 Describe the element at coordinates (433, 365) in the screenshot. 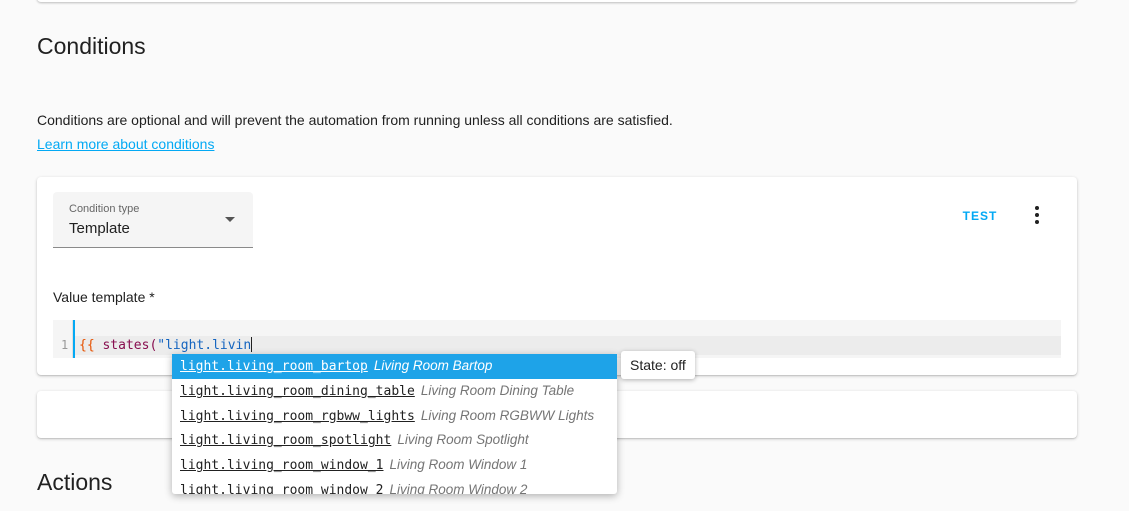

I see `entity-name: Living Room Bartop` at that location.